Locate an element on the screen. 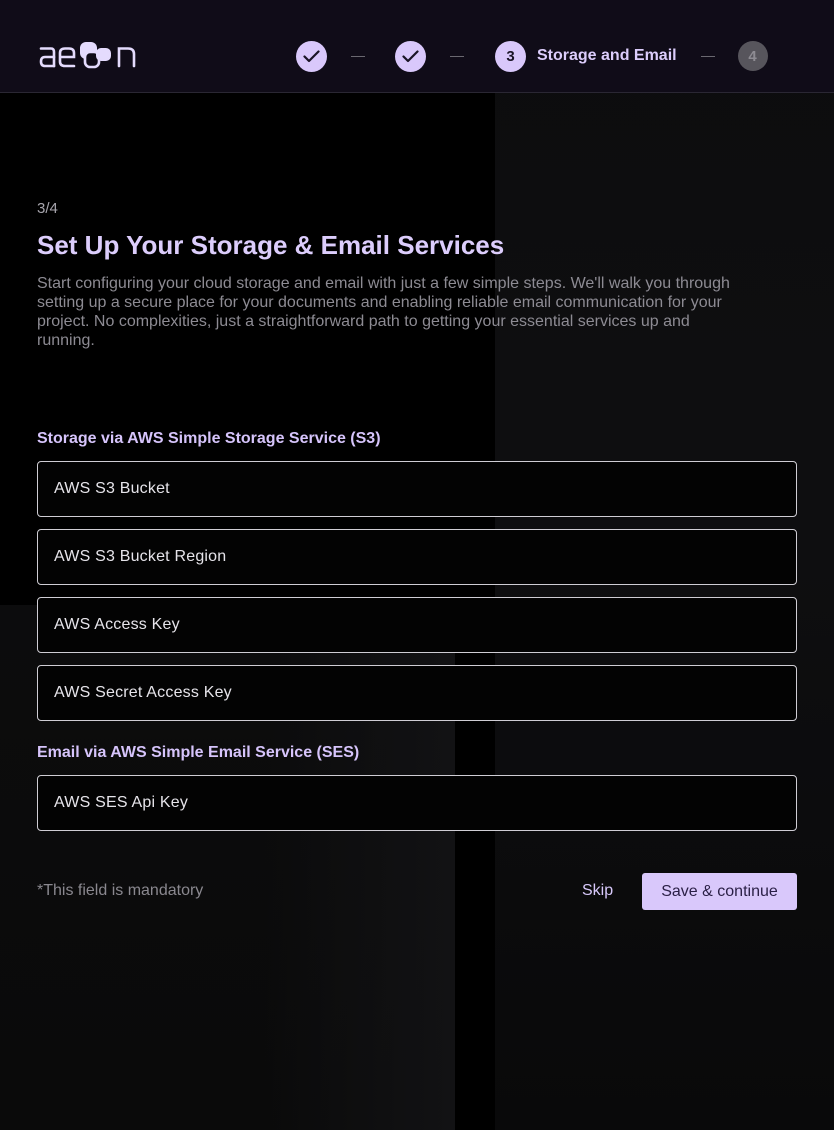  mandatory-note: *This field is mandatory is located at coordinates (120, 890).